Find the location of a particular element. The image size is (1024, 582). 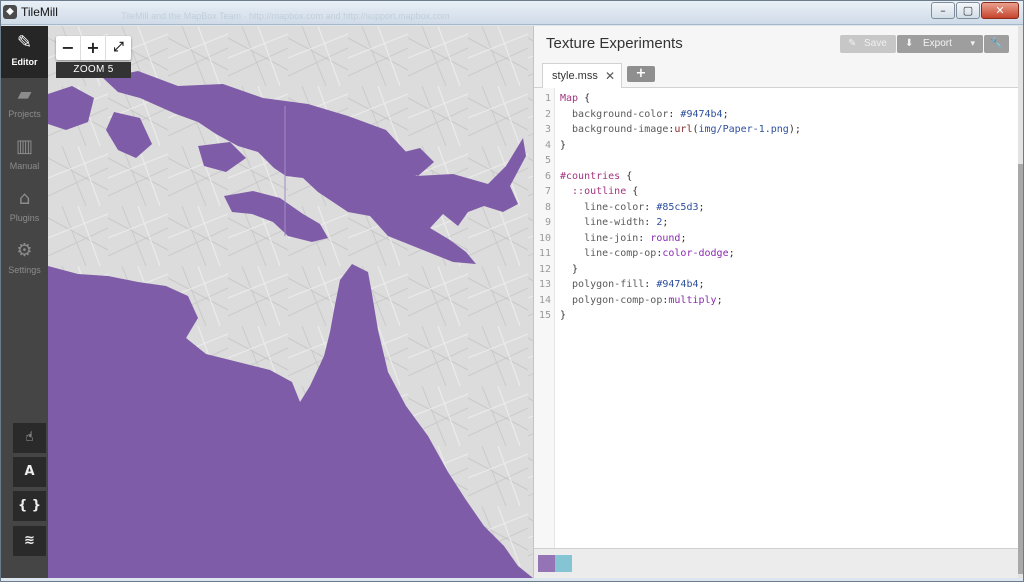

fullscreen-button: ⤢ is located at coordinates (118, 48).